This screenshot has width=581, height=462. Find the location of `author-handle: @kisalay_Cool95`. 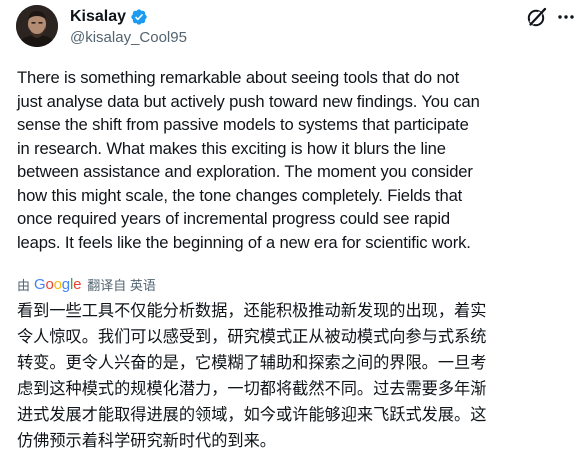

author-handle: @kisalay_Cool95 is located at coordinates (128, 37).